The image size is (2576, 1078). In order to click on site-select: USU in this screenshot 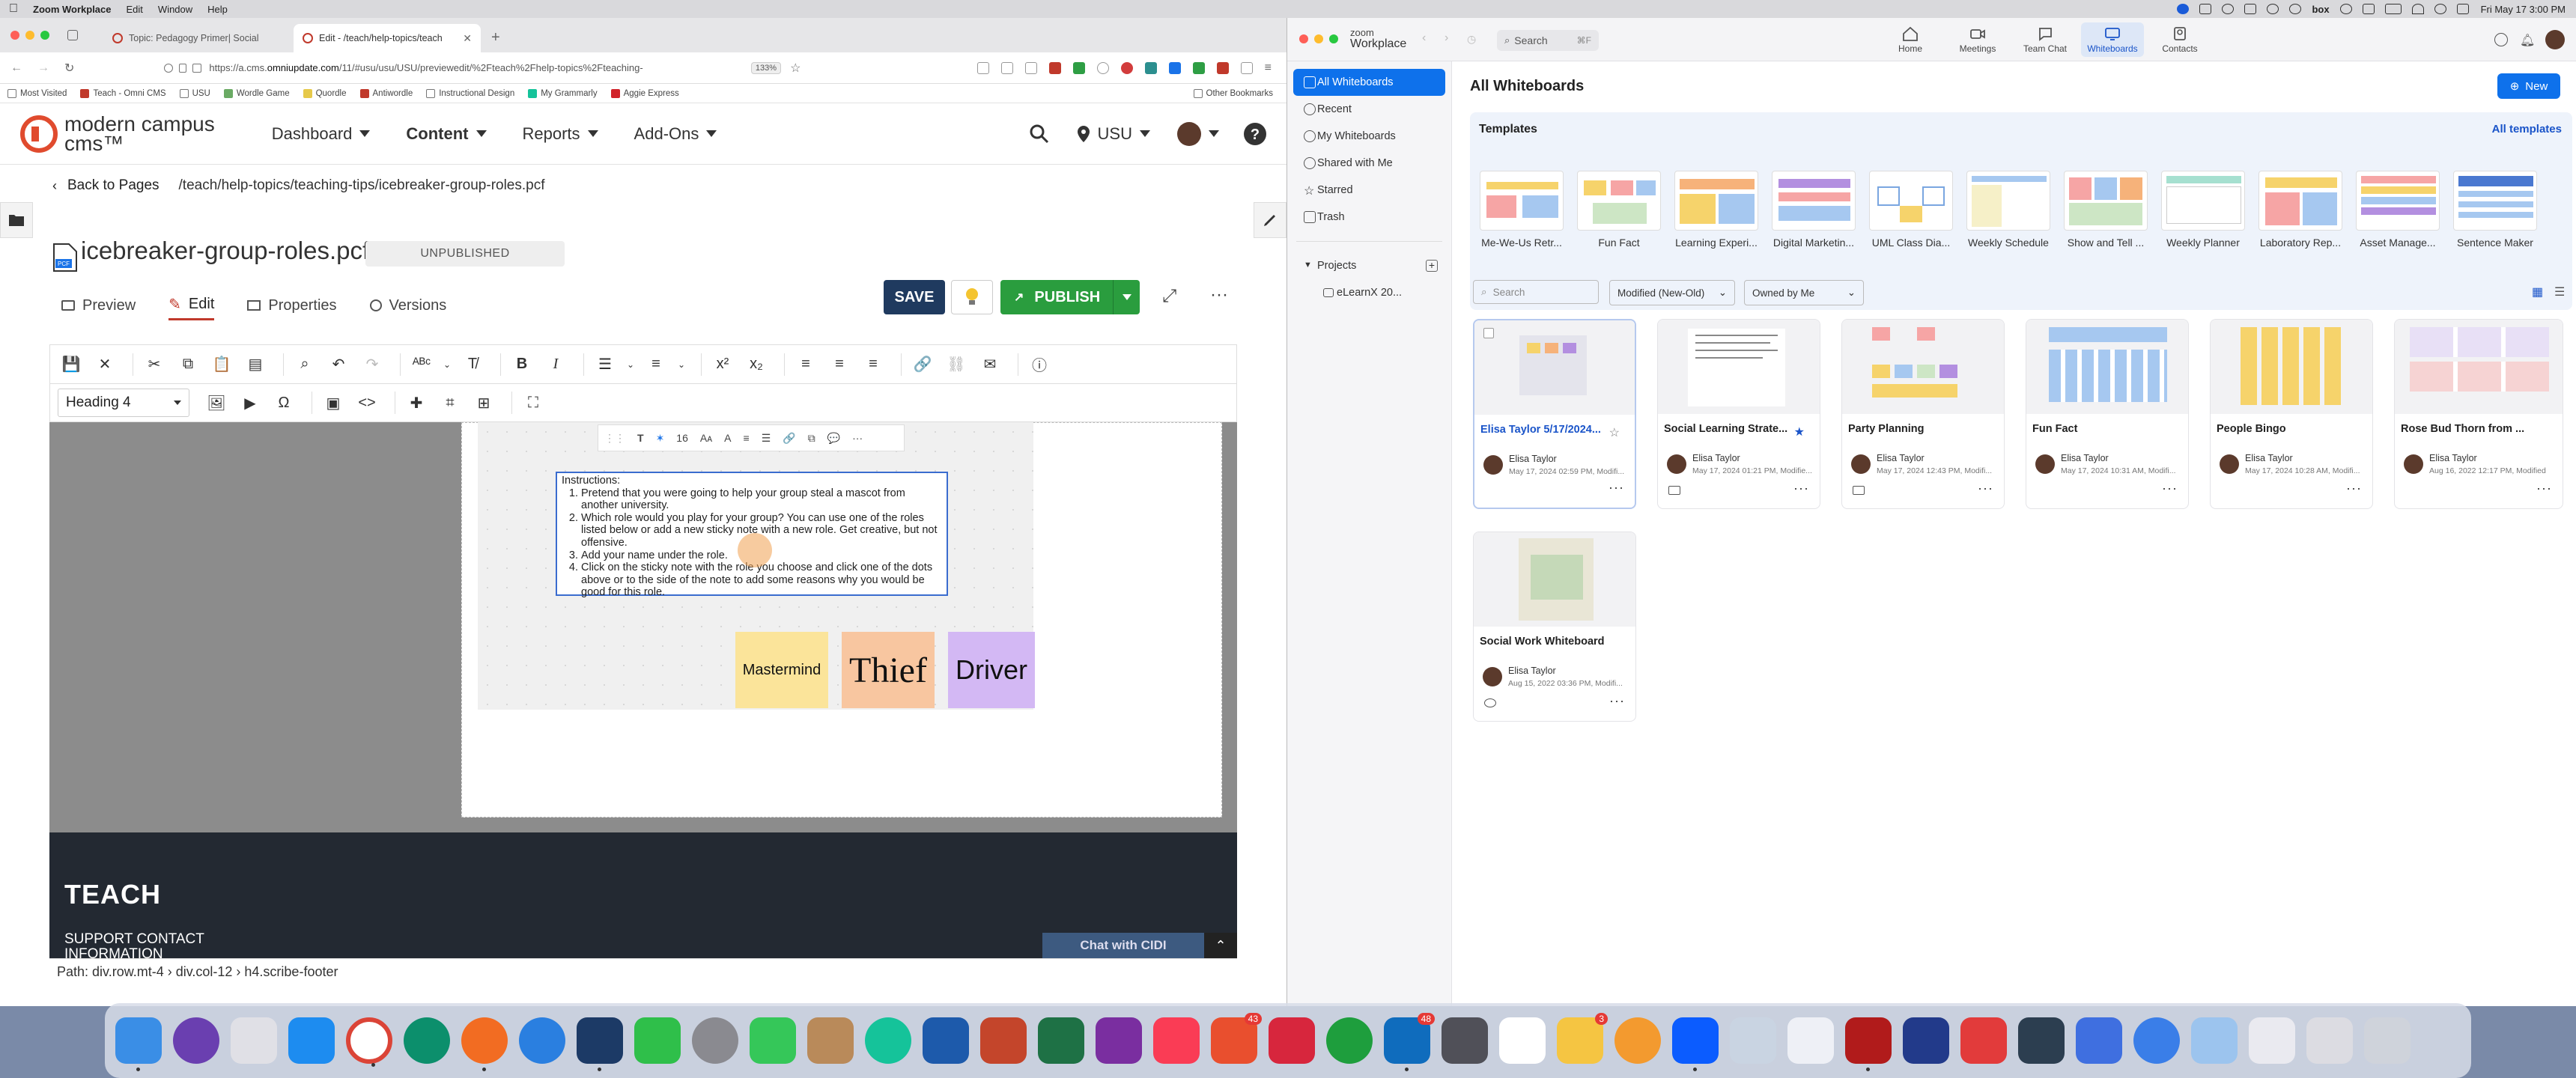, I will do `click(1113, 134)`.